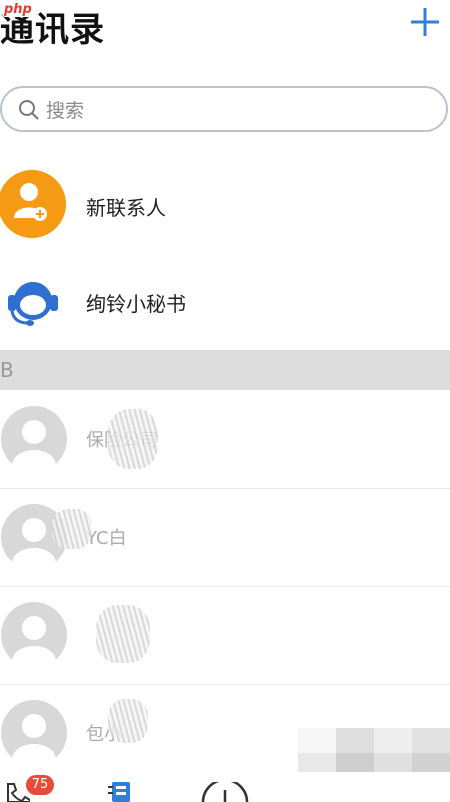  I want to click on add-contact-button, so click(425, 22).